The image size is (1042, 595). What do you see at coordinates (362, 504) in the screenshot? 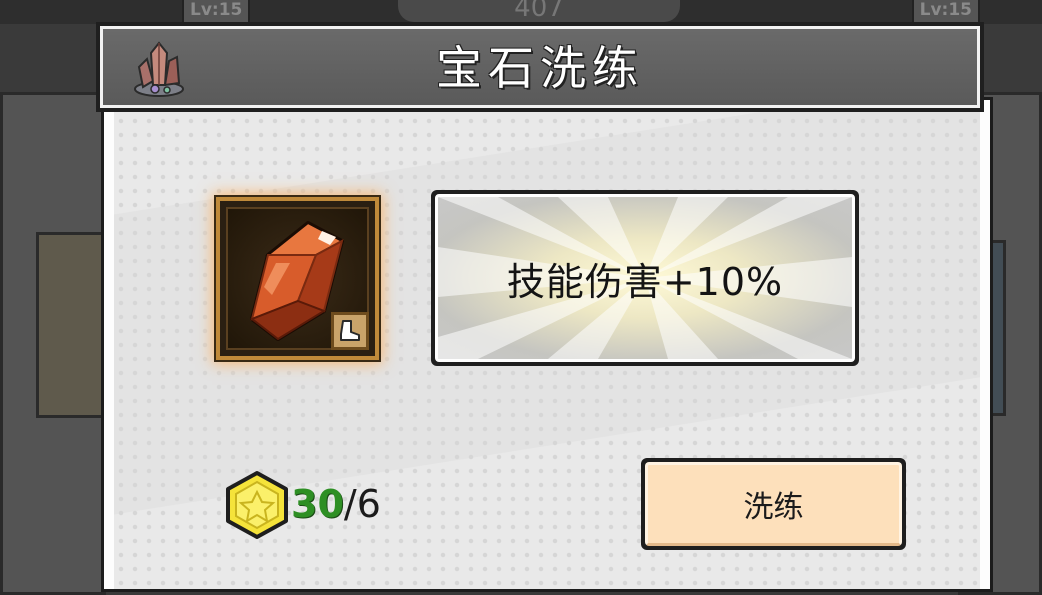
I see `cost-required-amount: /6` at bounding box center [362, 504].